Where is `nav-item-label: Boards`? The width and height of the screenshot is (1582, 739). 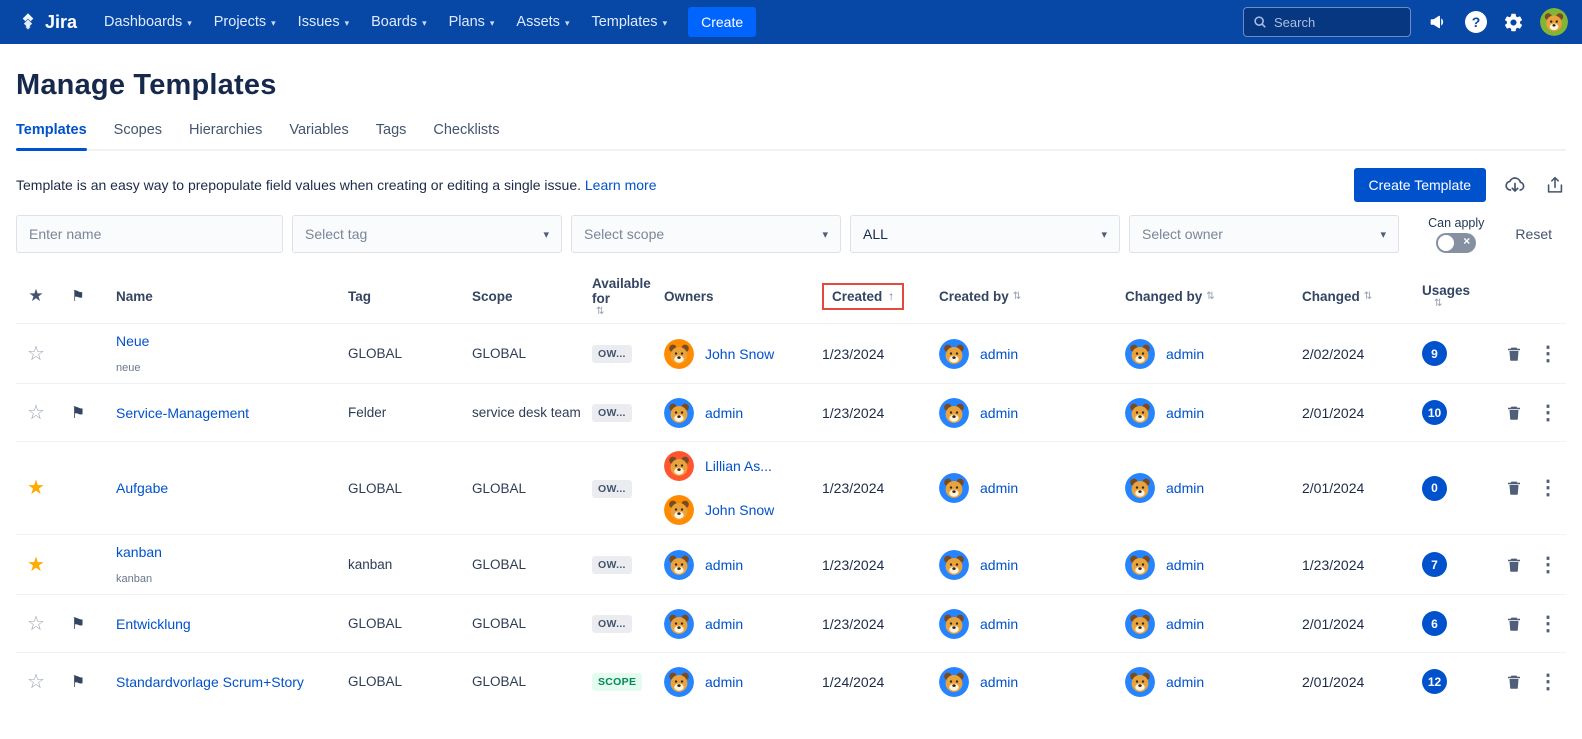
nav-item-label: Boards is located at coordinates (394, 22).